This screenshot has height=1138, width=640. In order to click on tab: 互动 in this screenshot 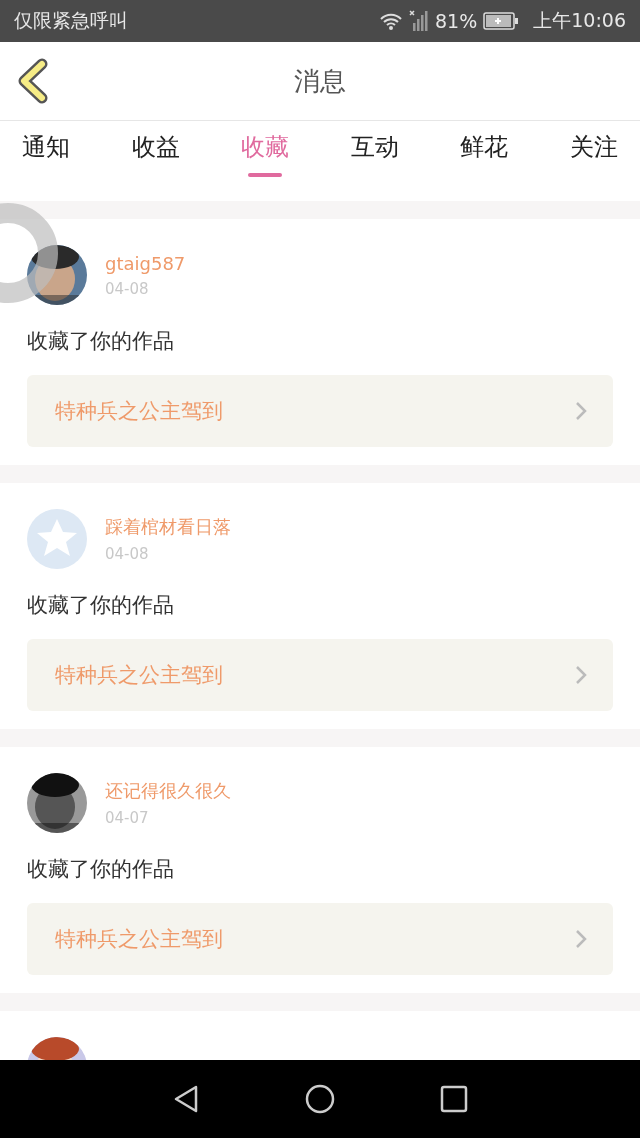, I will do `click(374, 161)`.